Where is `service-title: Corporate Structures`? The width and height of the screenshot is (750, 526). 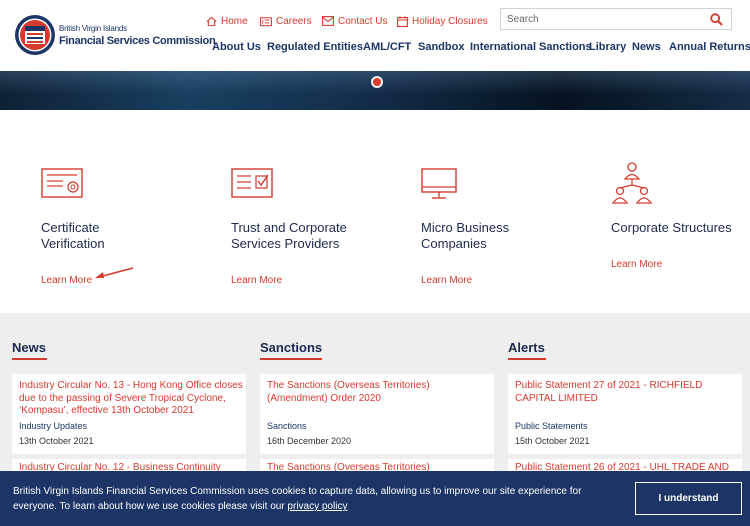
service-title: Corporate Structures is located at coordinates (671, 227).